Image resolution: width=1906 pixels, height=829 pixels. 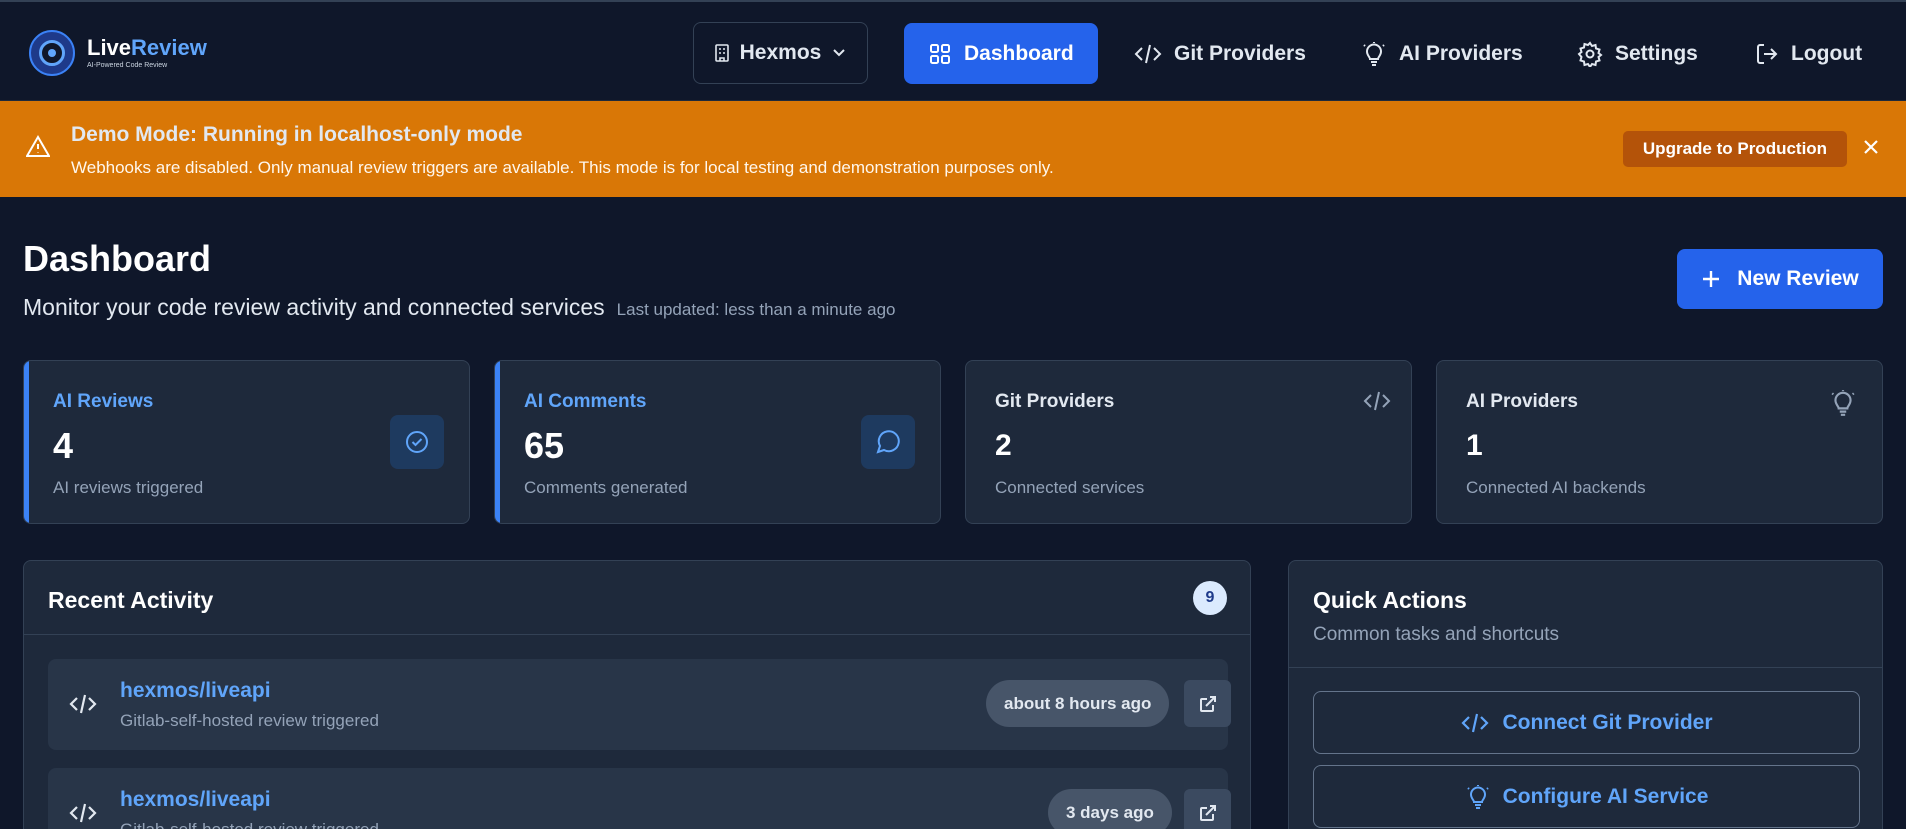 I want to click on grid-icon, so click(x=940, y=53).